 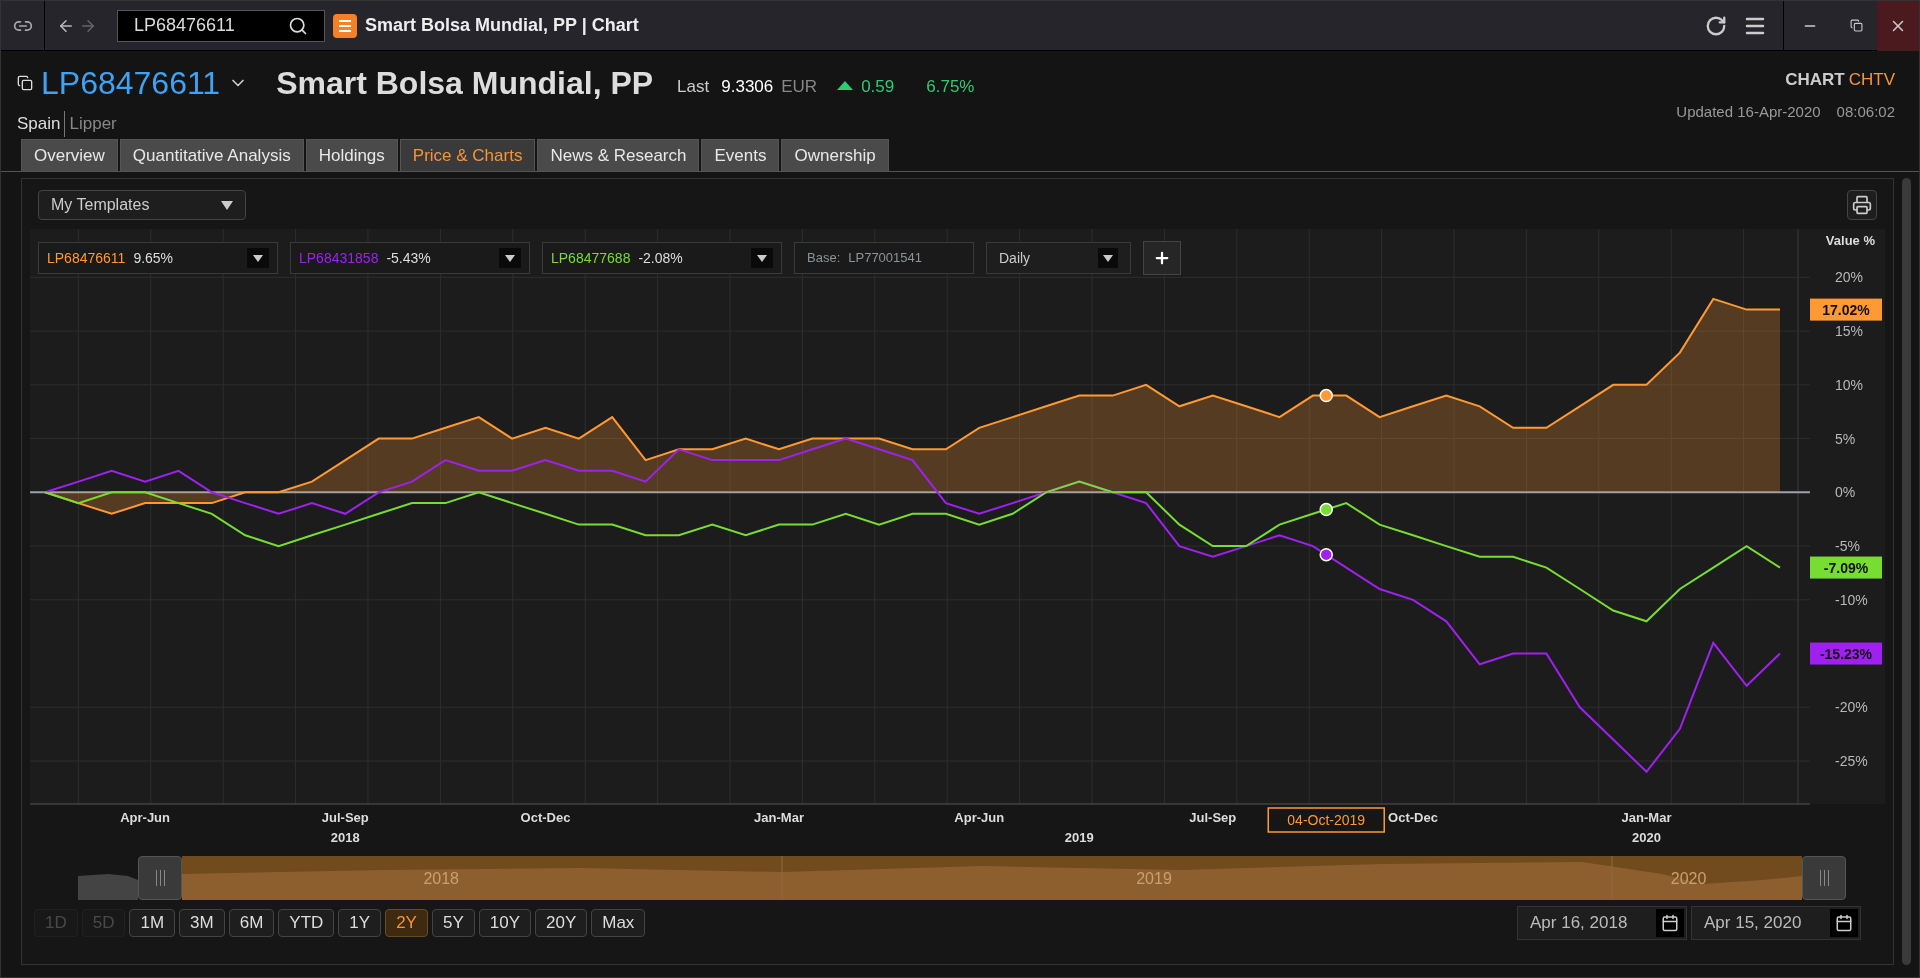 What do you see at coordinates (1154, 878) in the screenshot?
I see `navigator-year: 2019` at bounding box center [1154, 878].